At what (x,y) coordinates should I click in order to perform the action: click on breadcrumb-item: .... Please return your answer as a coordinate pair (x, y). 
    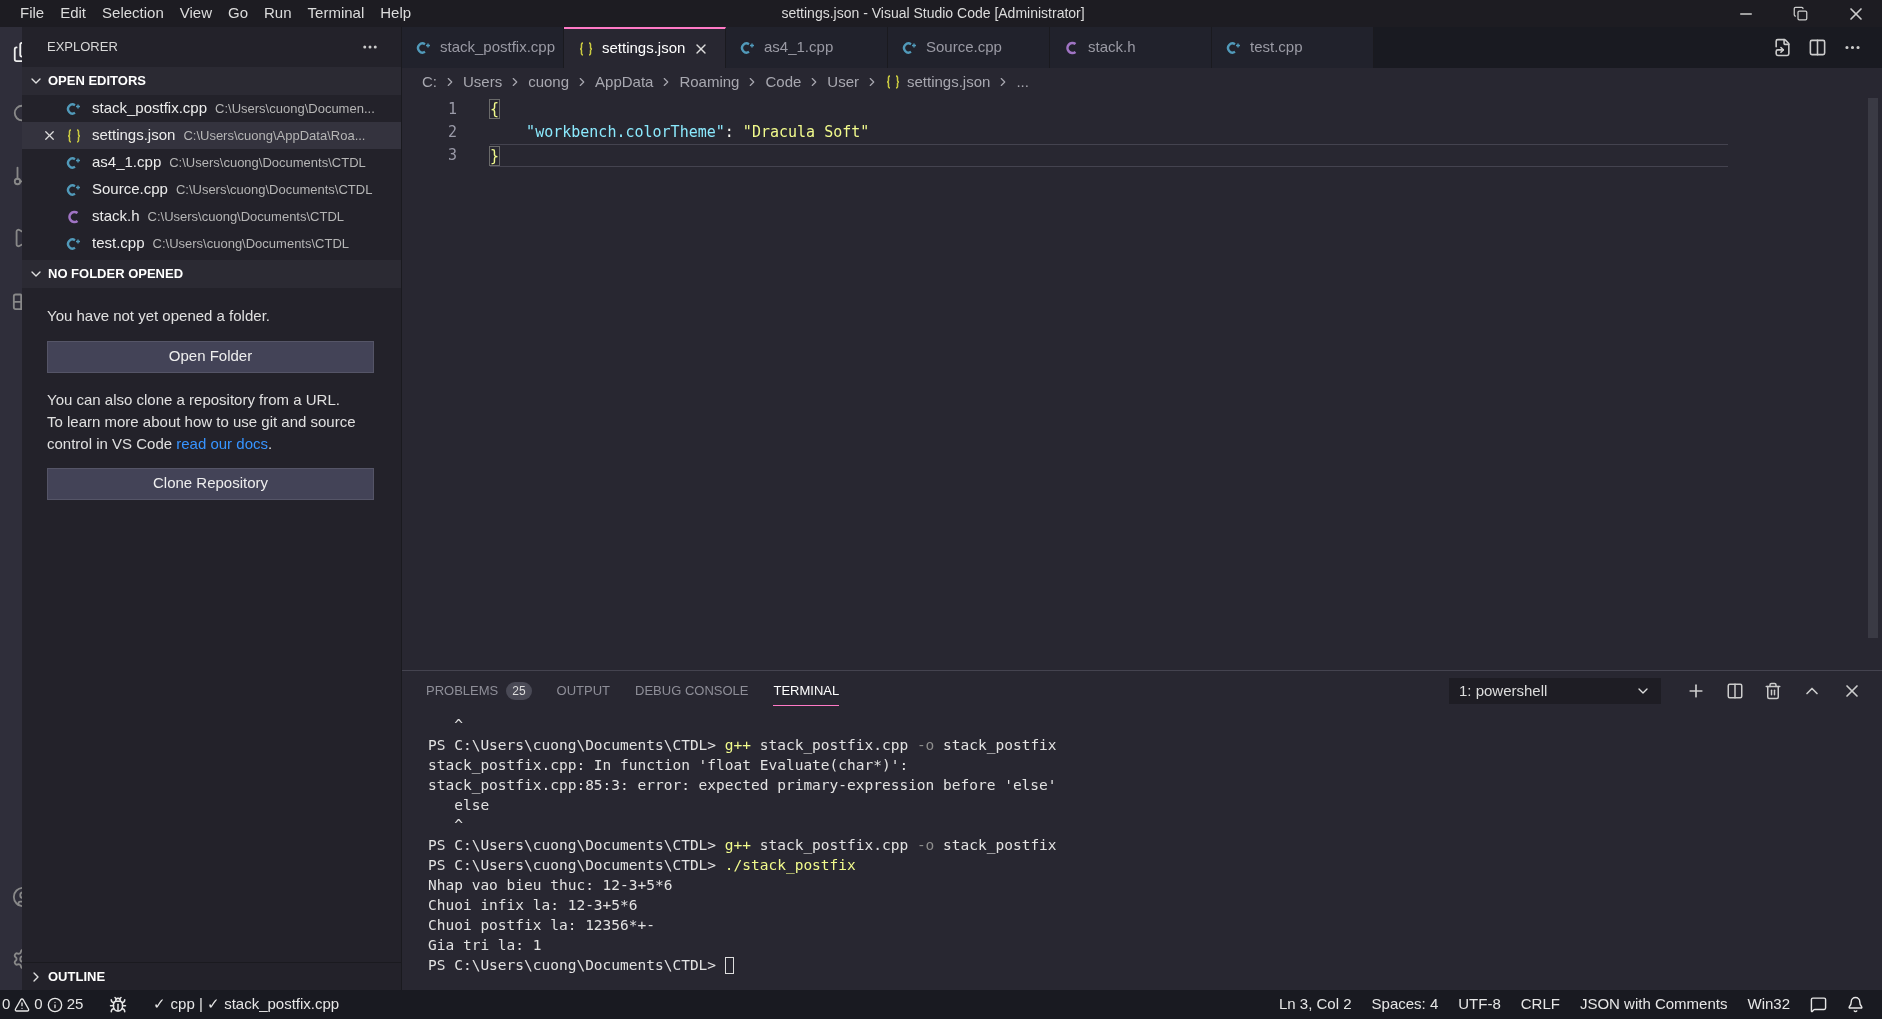
    Looking at the image, I should click on (1022, 82).